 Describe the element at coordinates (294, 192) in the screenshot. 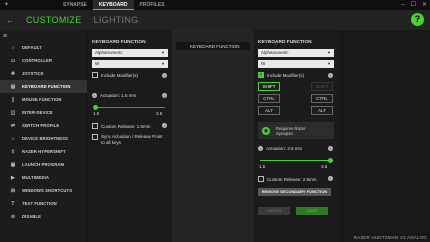

I see `remove-secondary-function-button: REMOVE SECONDARY FUNCTION` at that location.